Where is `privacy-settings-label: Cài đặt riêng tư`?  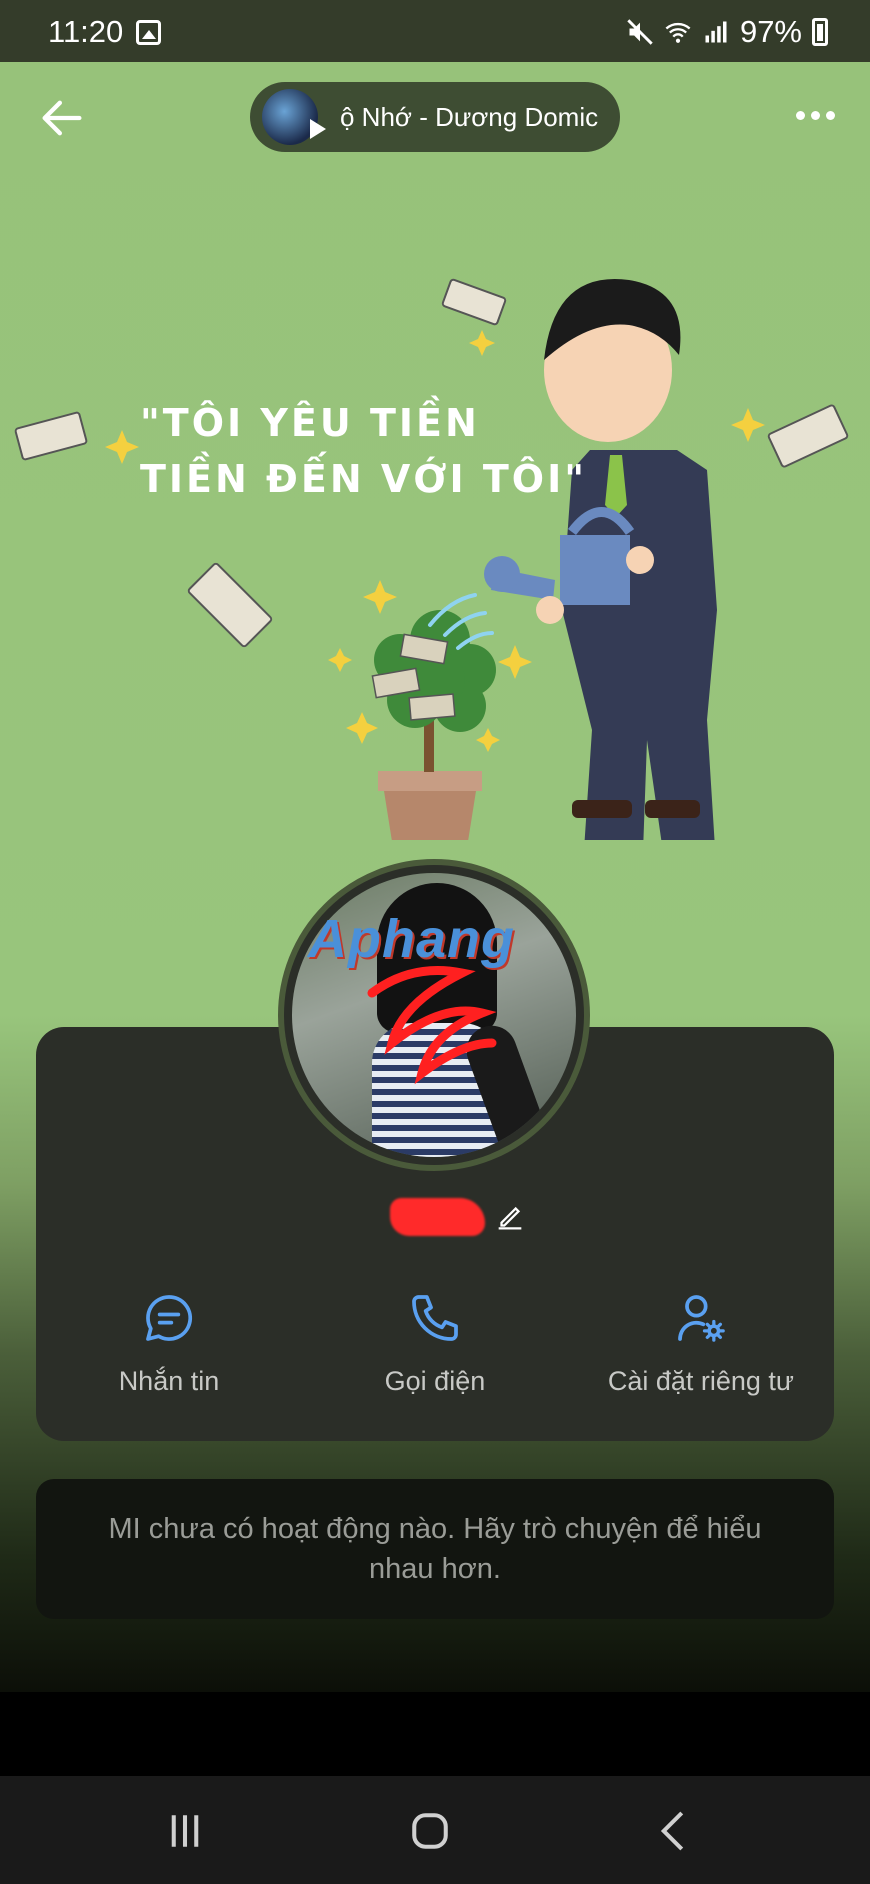
privacy-settings-label: Cài đặt riêng tư is located at coordinates (700, 1381).